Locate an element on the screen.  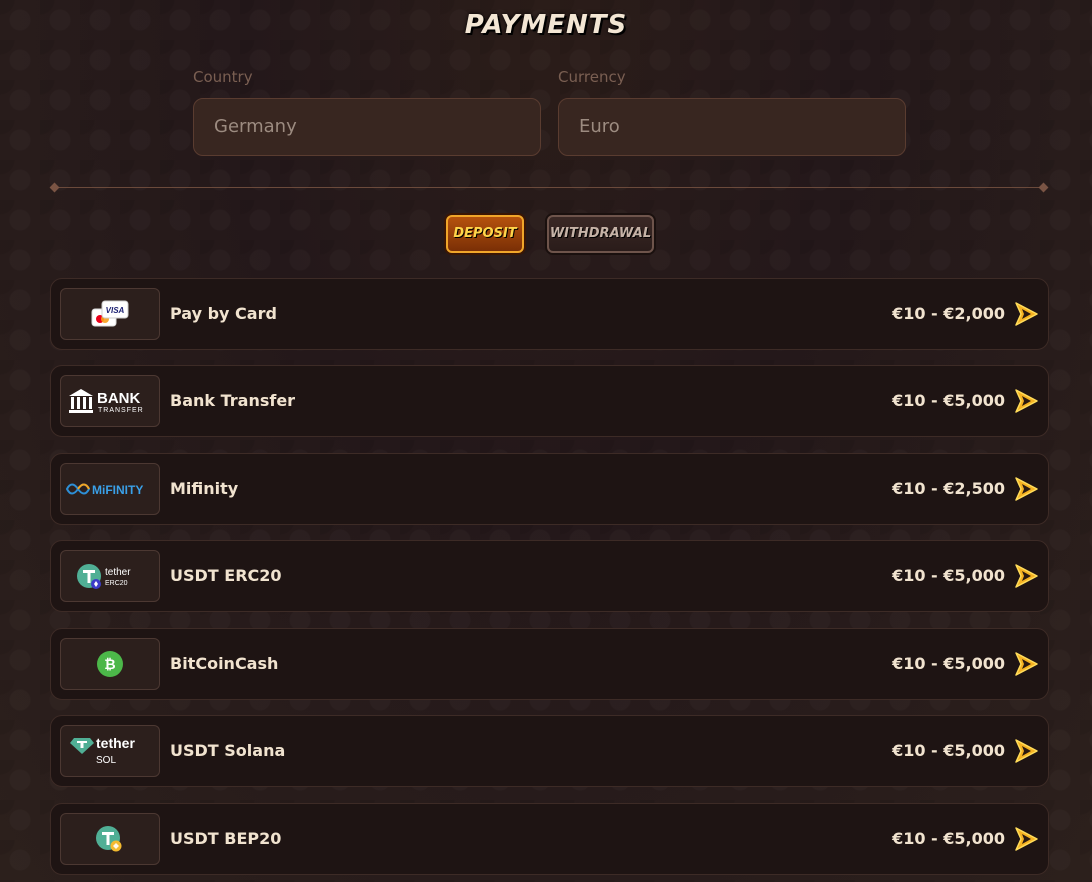
tab-deposit: DEPOSIT is located at coordinates (485, 234).